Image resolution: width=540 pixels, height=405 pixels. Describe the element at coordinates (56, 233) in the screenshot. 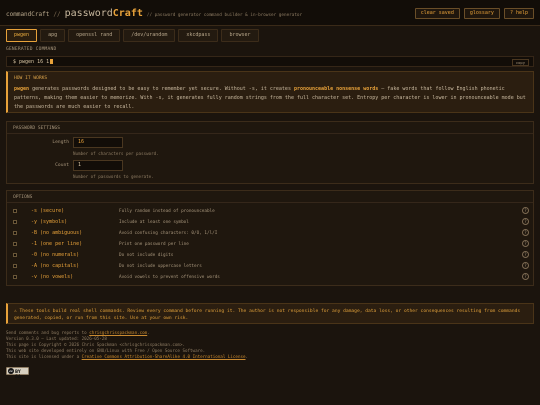

I see `option-flag: -B (no ambiguous)` at that location.